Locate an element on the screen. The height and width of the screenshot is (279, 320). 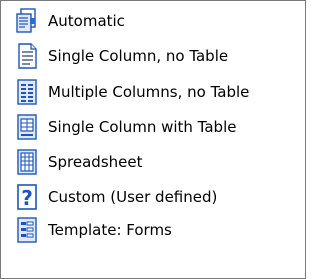
menu-item-spreadsheet: Spreadsheet is located at coordinates (78, 162).